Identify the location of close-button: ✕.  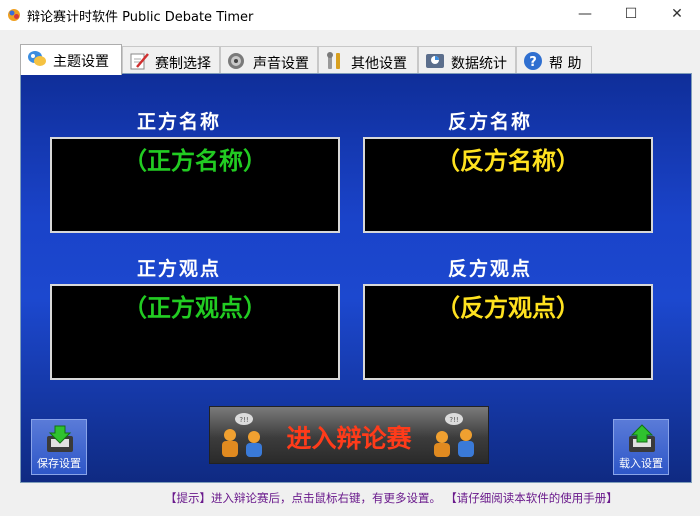
(677, 15).